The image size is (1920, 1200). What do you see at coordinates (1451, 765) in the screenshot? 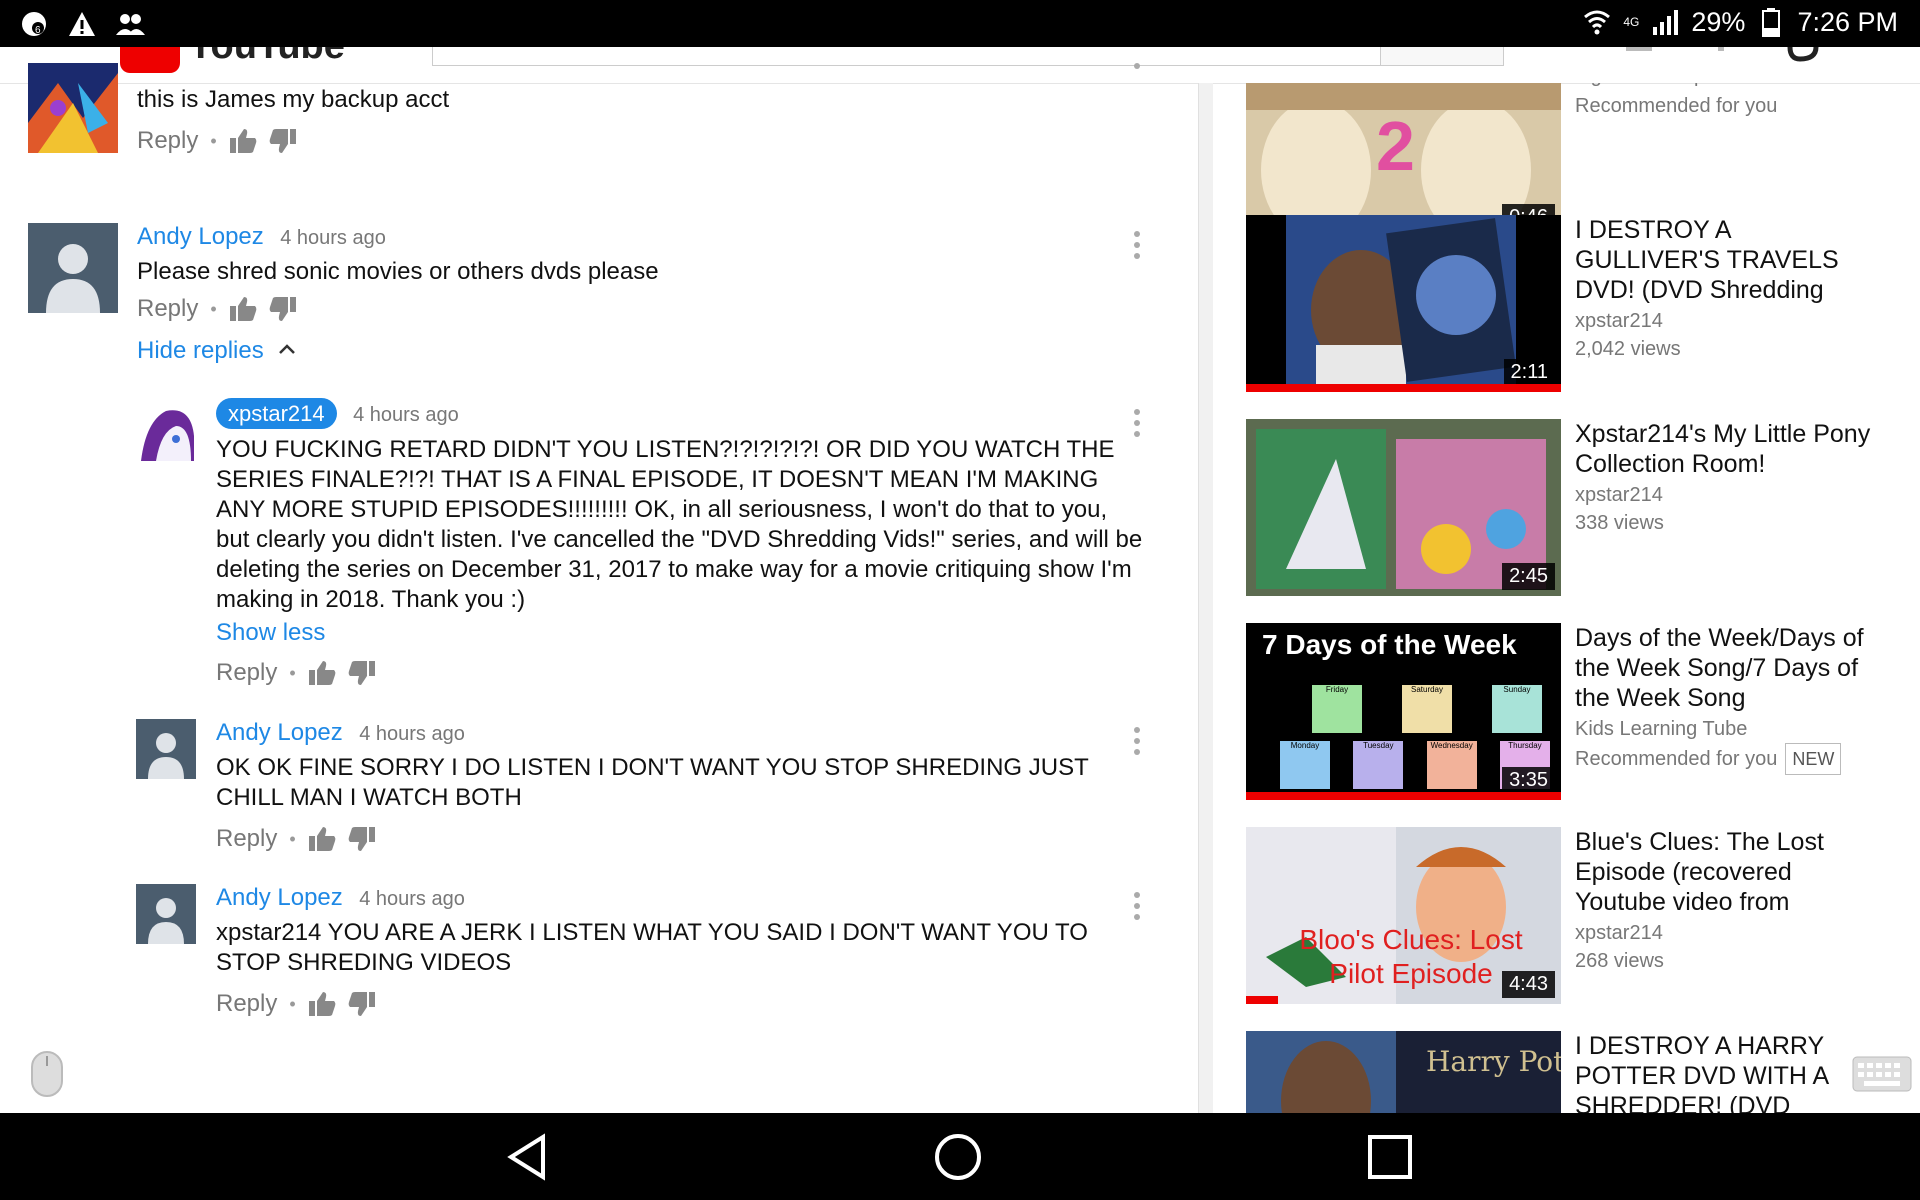
I see `day-card: Wednesday` at bounding box center [1451, 765].